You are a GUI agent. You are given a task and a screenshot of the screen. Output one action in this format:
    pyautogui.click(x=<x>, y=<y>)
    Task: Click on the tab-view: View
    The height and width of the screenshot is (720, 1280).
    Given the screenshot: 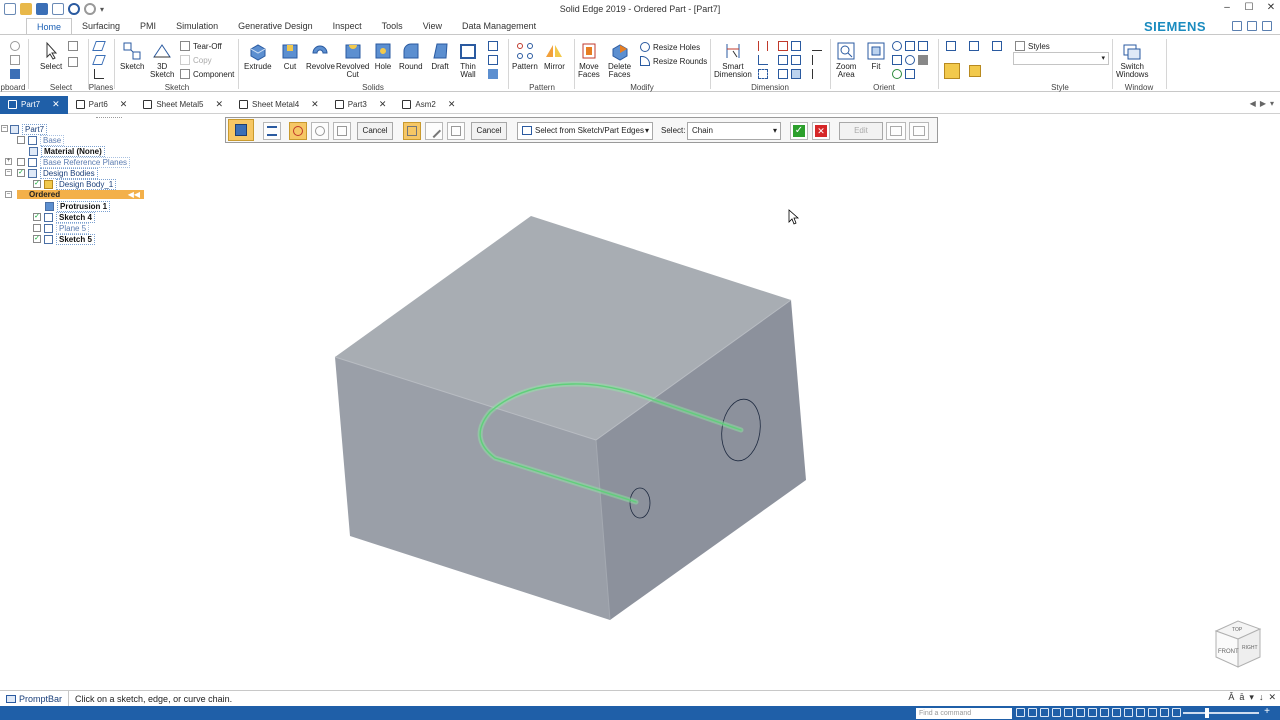 What is the action you would take?
    pyautogui.click(x=432, y=26)
    